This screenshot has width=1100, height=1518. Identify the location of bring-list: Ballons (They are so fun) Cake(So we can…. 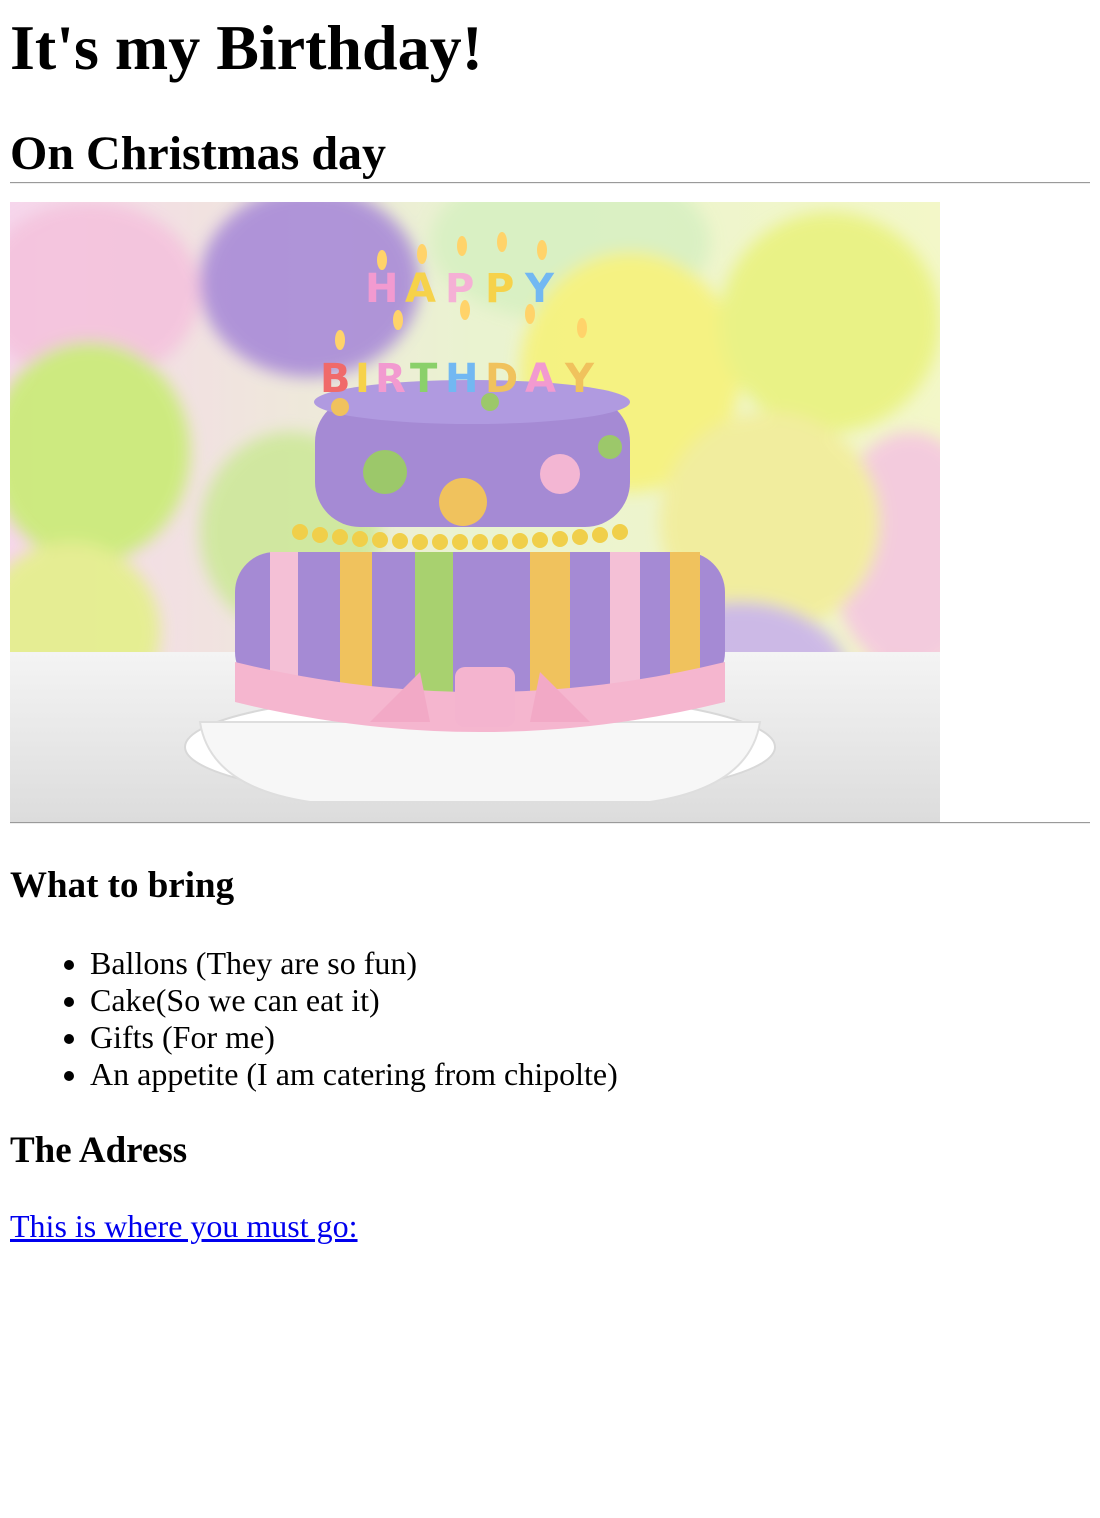
(550, 1019).